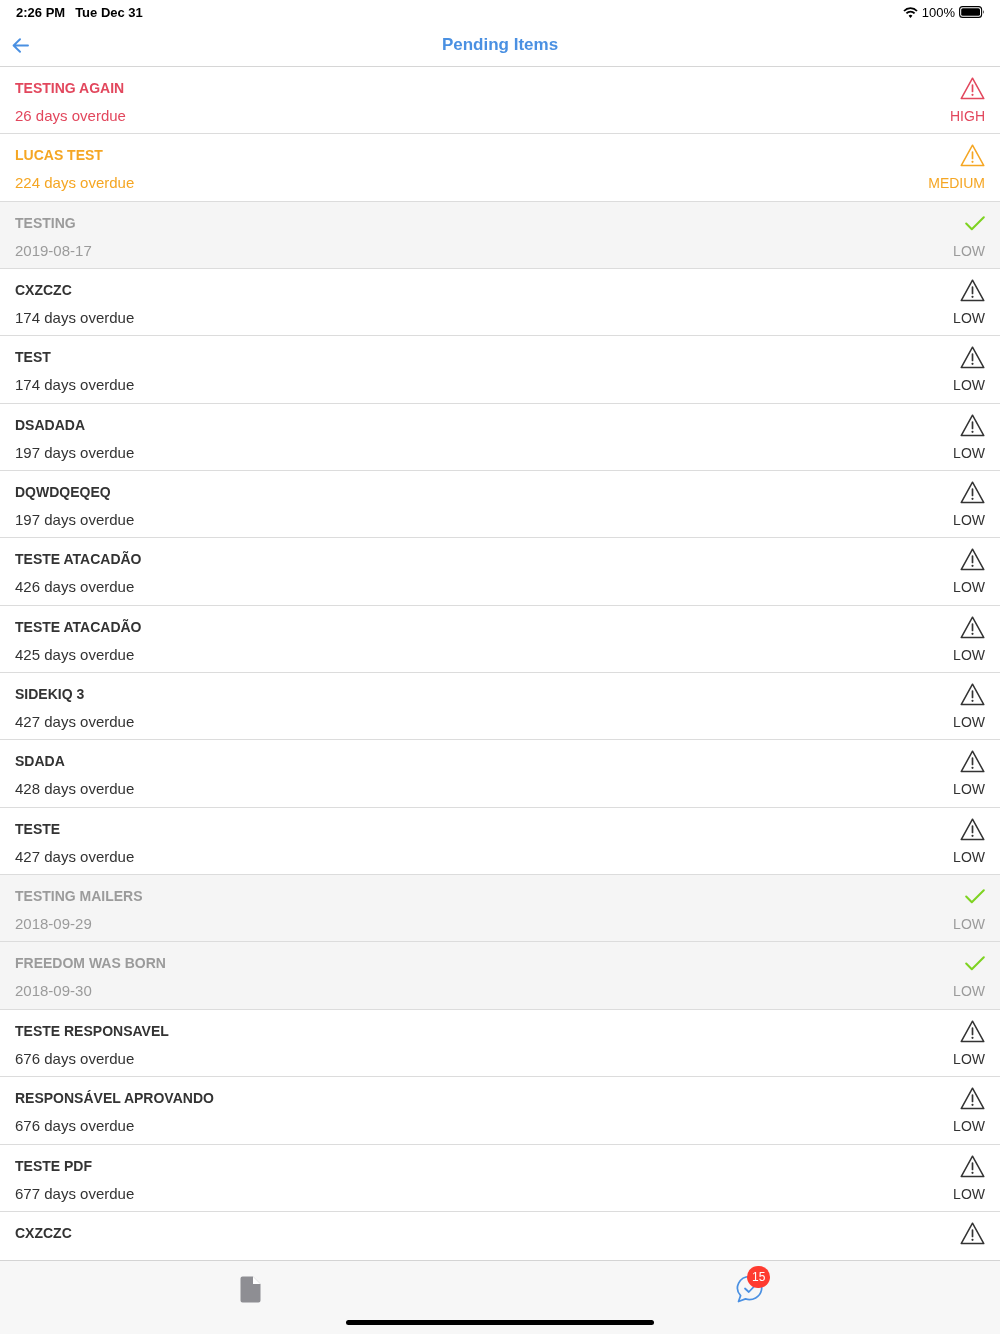  What do you see at coordinates (33, 357) in the screenshot?
I see `item-title: TEST` at bounding box center [33, 357].